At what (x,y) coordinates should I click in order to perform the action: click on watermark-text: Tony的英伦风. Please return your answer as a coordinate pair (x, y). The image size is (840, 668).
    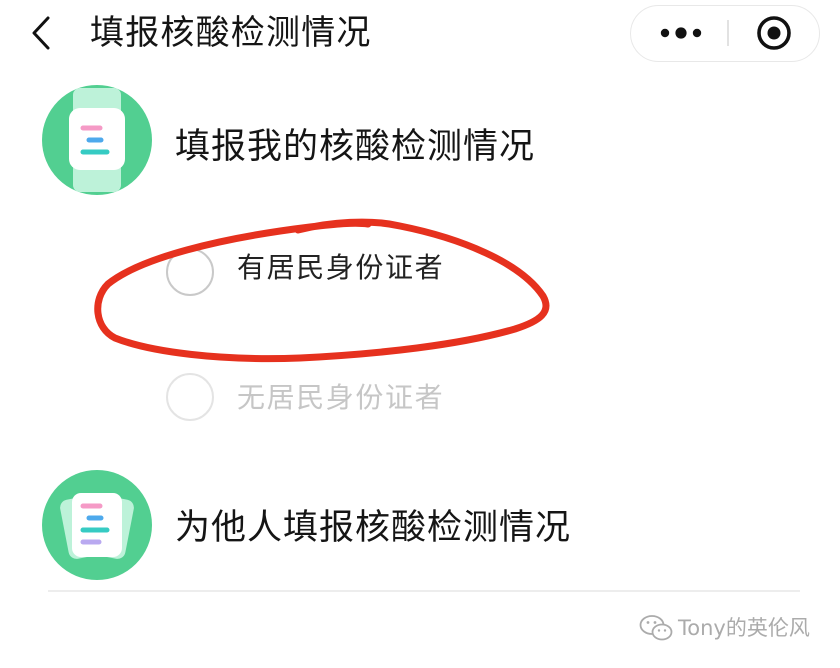
    Looking at the image, I should click on (744, 628).